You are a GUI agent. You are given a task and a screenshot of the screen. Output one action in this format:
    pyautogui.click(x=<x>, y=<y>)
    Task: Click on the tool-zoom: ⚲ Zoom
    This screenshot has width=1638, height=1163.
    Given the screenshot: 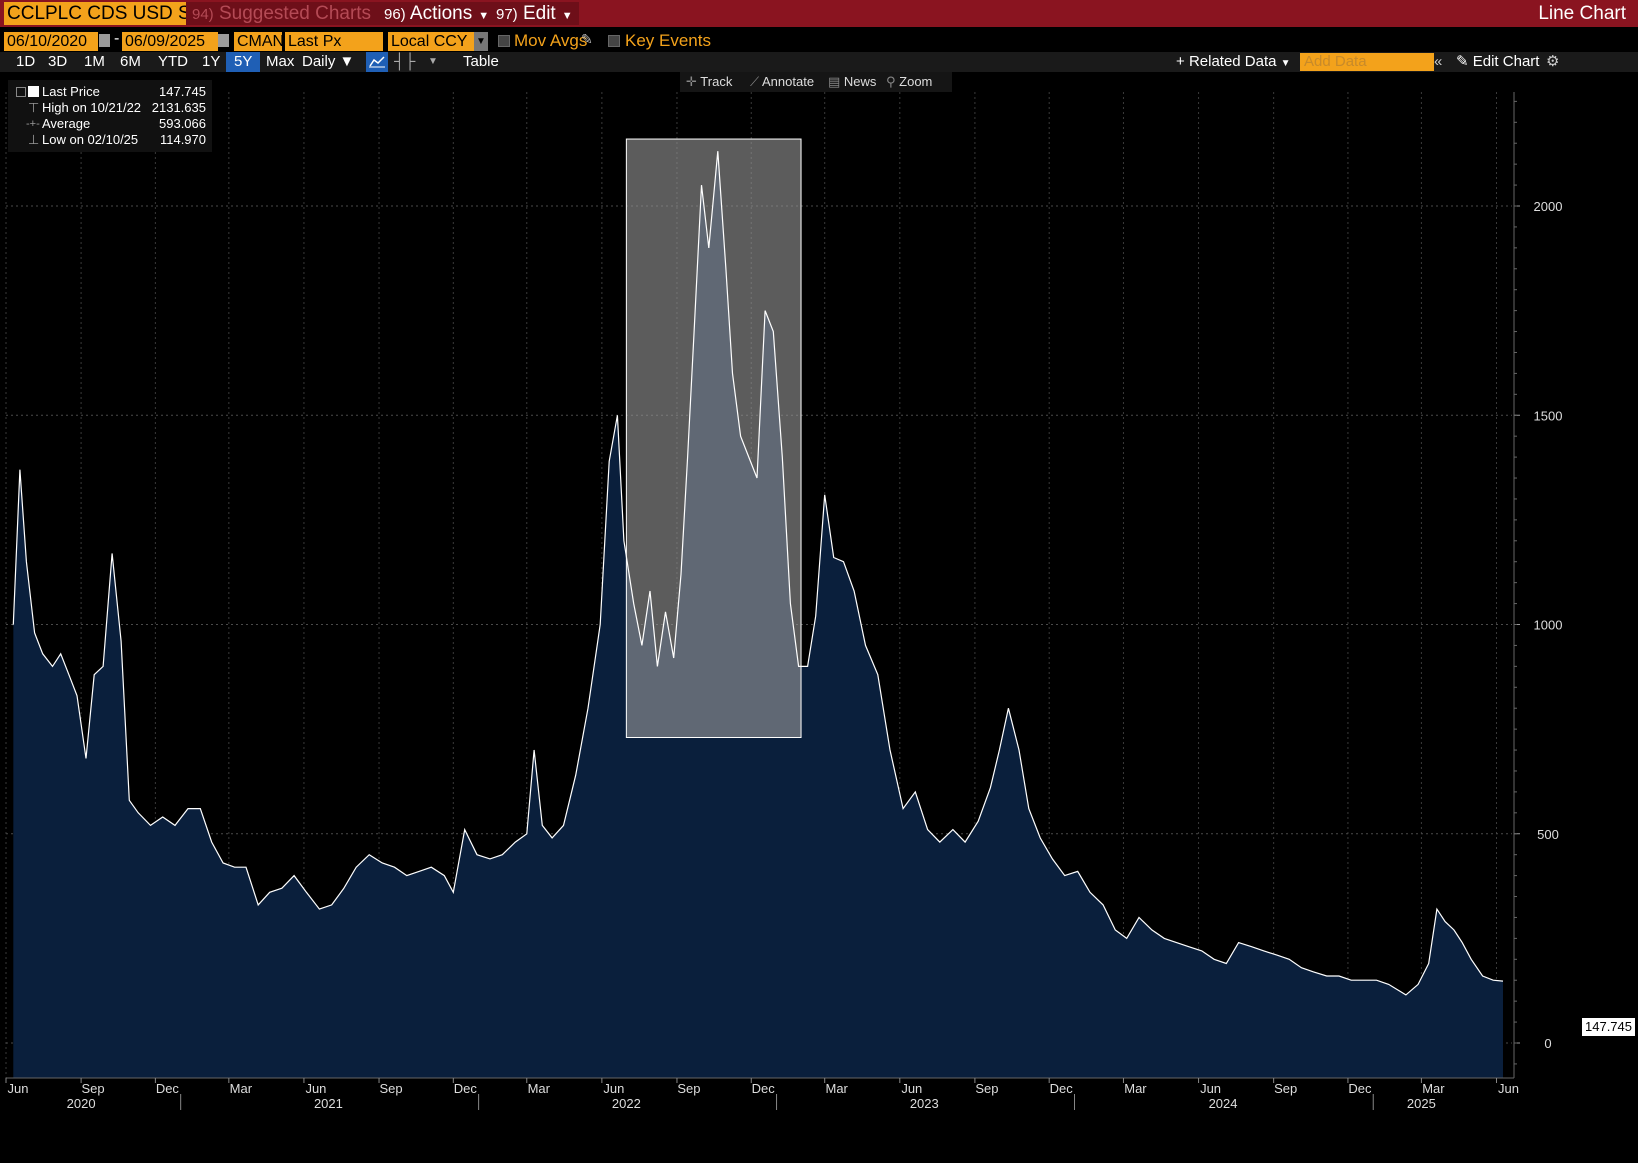 What is the action you would take?
    pyautogui.click(x=909, y=82)
    